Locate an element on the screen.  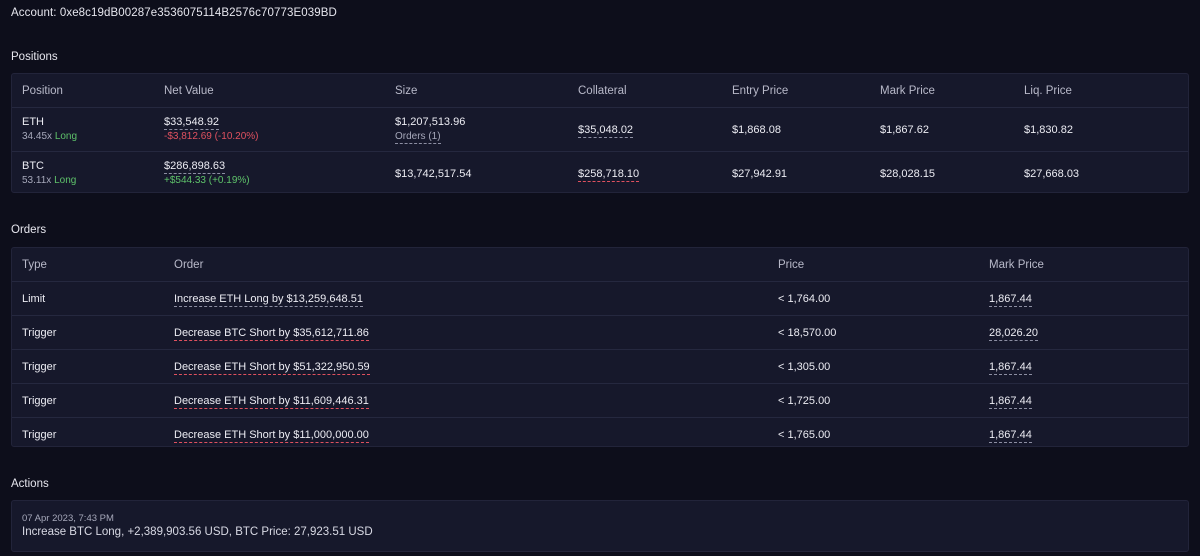
position-leverage: 34.45x Long is located at coordinates (50, 136).